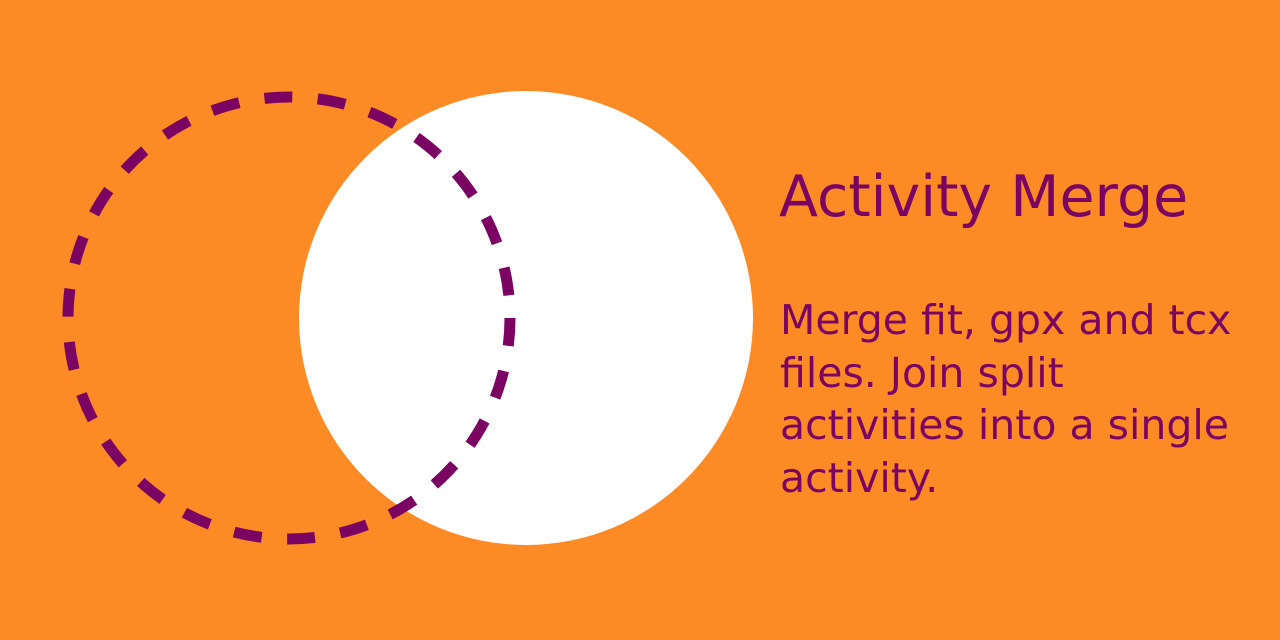 This screenshot has width=1280, height=640. What do you see at coordinates (984, 197) in the screenshot?
I see `page-title: Activity Merge` at bounding box center [984, 197].